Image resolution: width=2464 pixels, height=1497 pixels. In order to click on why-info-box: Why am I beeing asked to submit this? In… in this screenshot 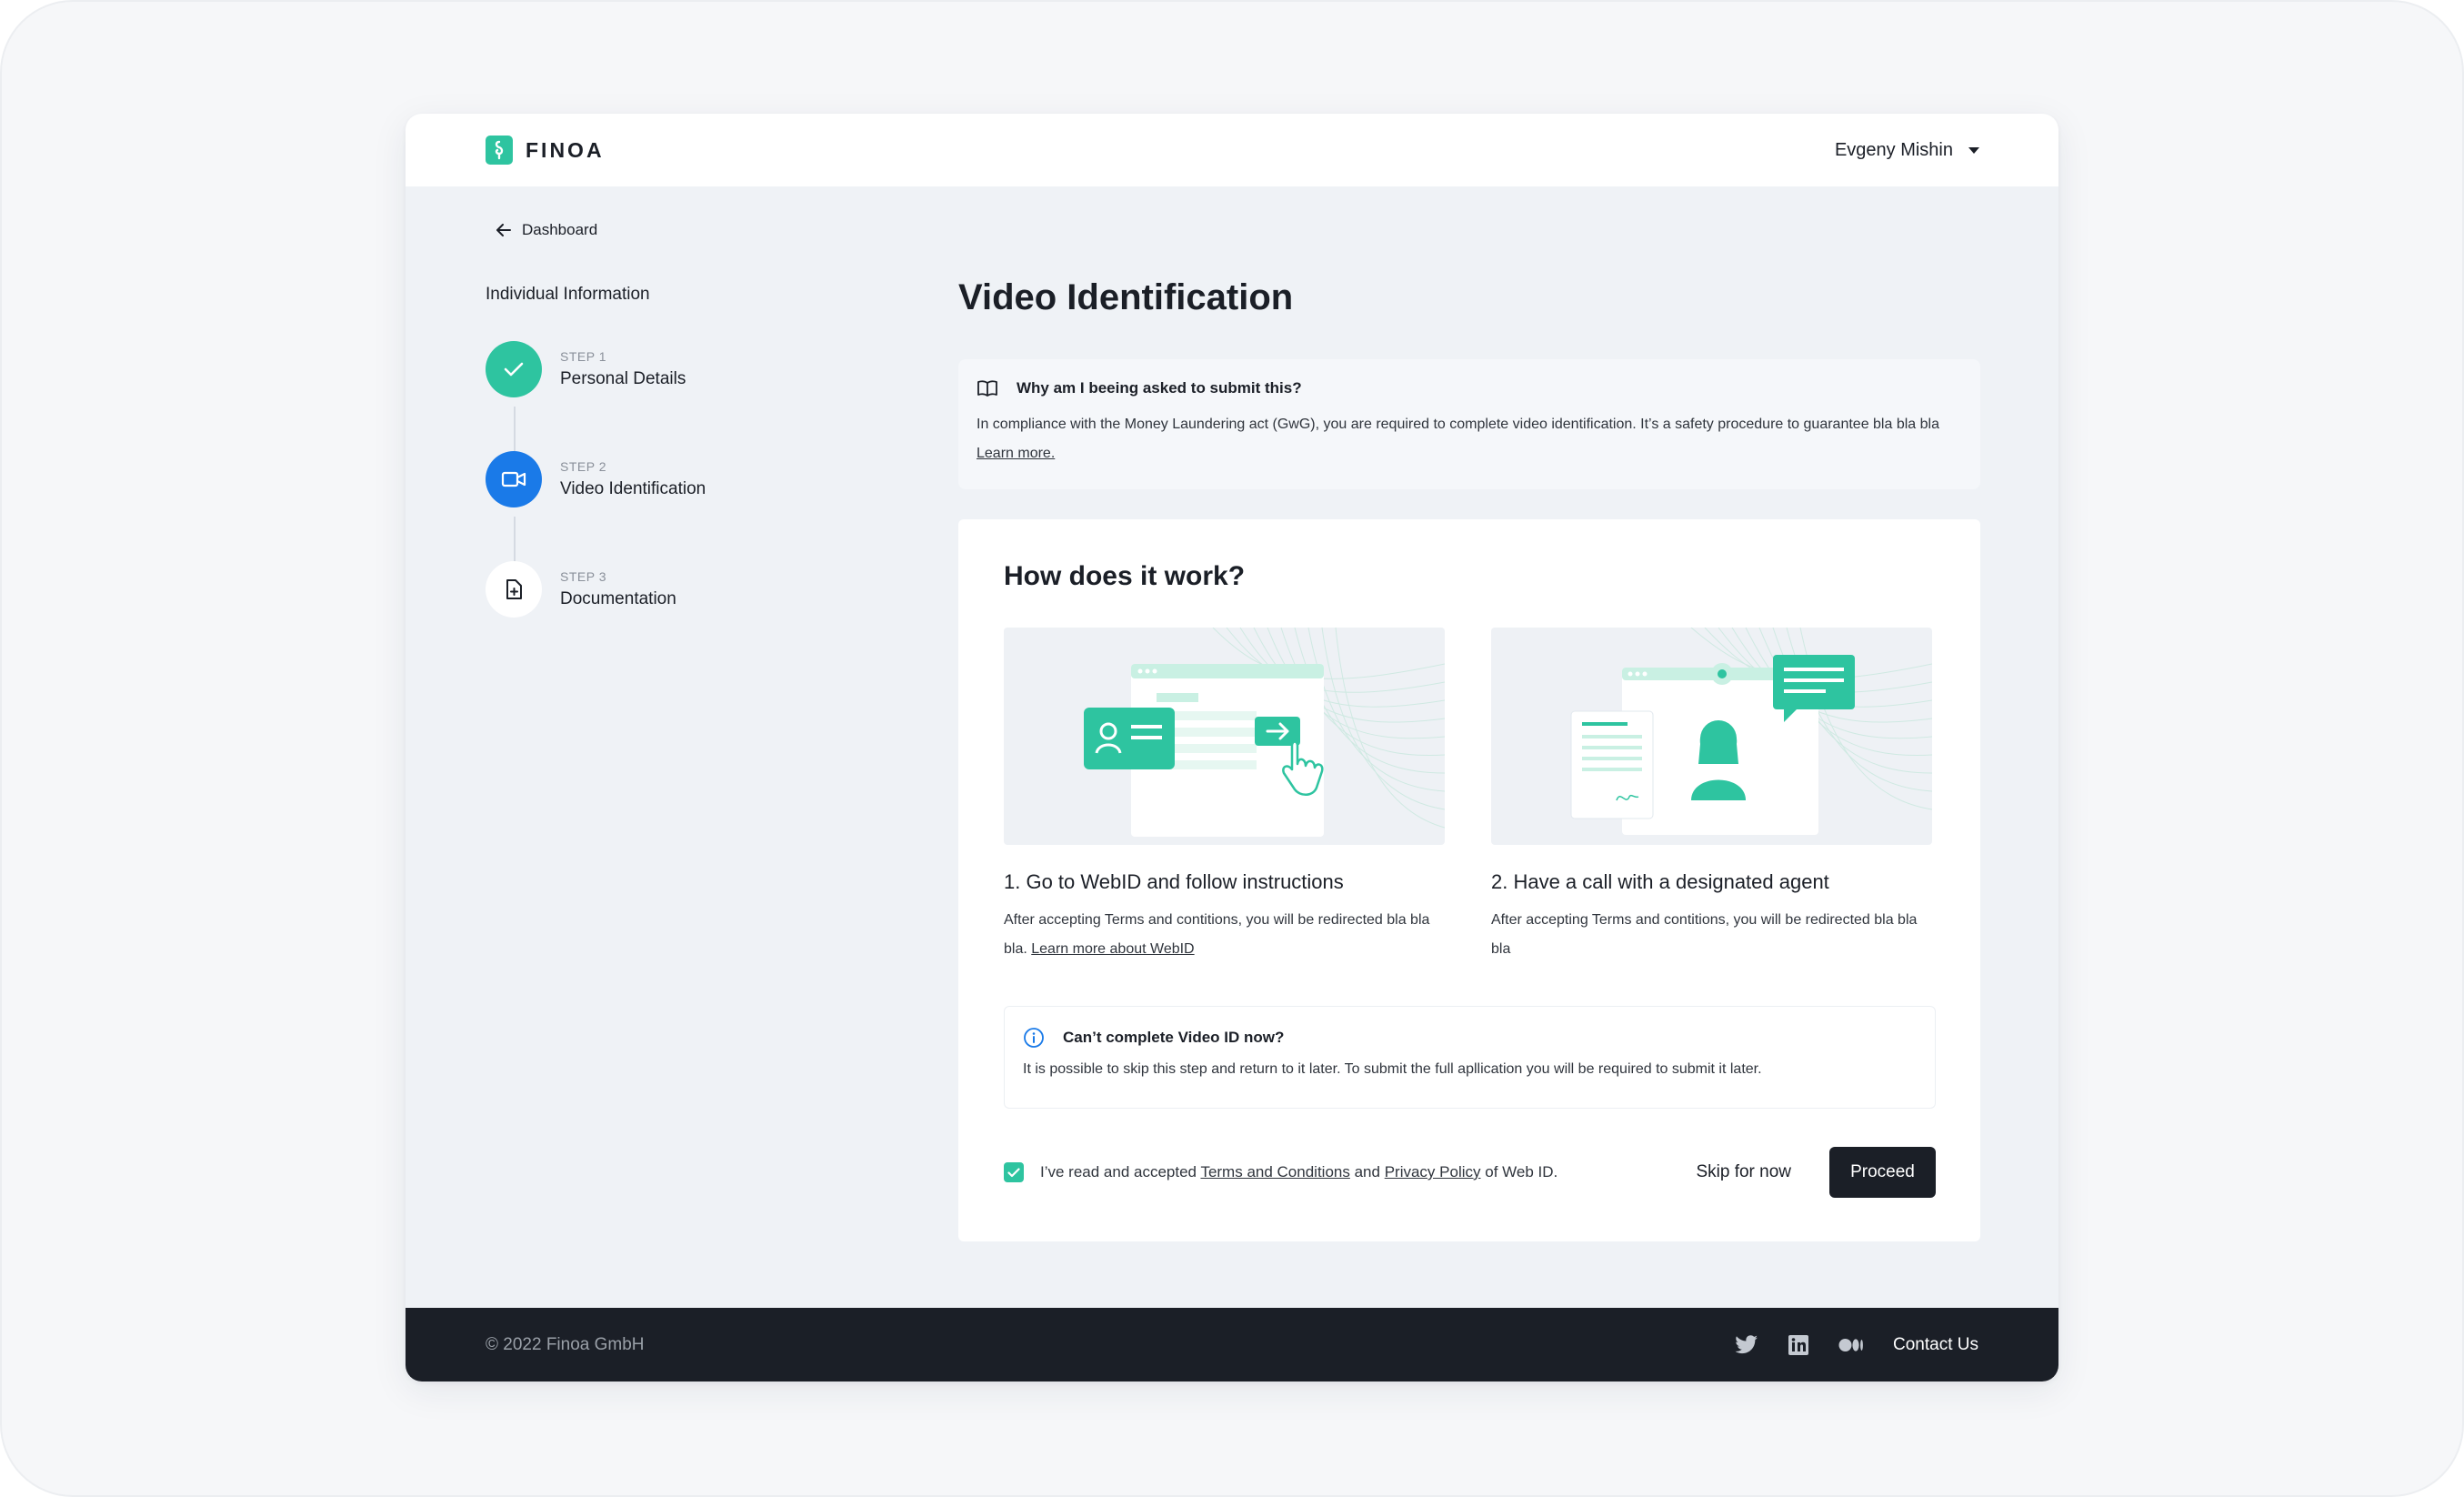, I will do `click(1469, 424)`.